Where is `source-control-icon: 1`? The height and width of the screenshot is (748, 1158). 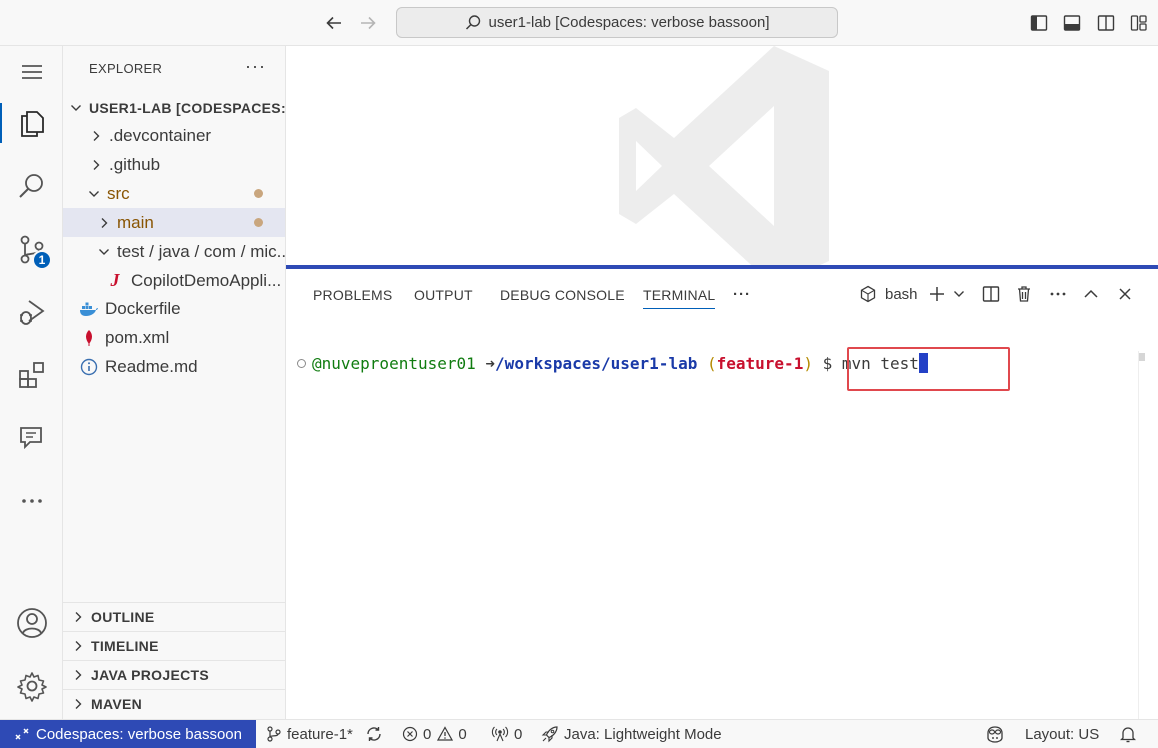
source-control-icon: 1 is located at coordinates (31, 249).